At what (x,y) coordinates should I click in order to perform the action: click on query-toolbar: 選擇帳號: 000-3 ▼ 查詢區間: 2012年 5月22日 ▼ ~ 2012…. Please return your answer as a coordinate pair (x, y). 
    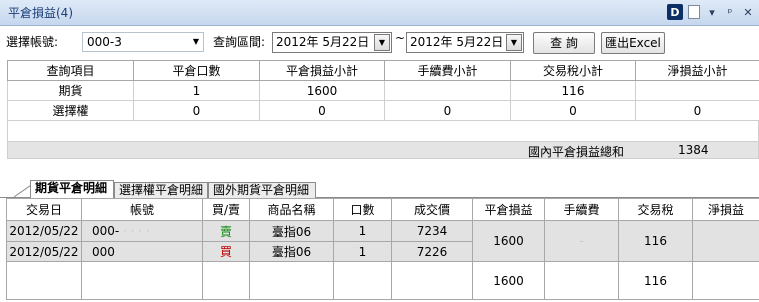
    Looking at the image, I should click on (379, 42).